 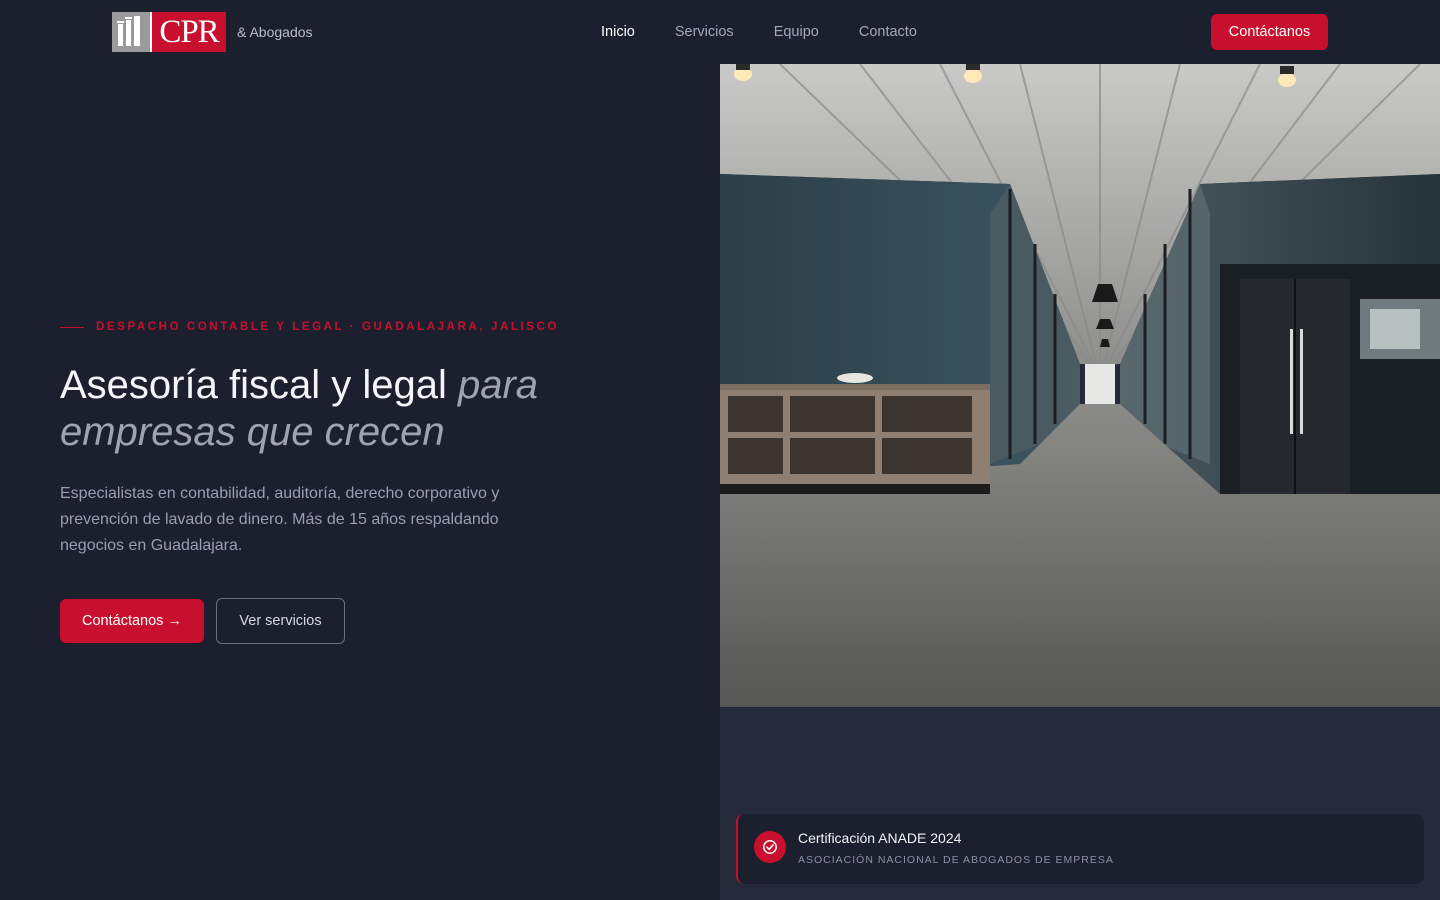 I want to click on nav-link-contacto: Contacto, so click(x=888, y=32).